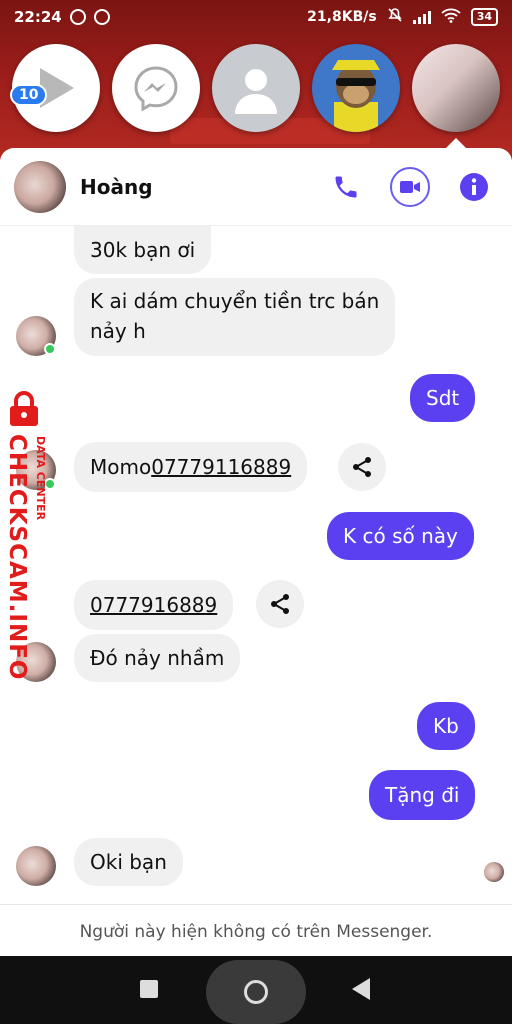 Image resolution: width=512 pixels, height=1024 pixels. I want to click on messenger-icon, so click(101, 17).